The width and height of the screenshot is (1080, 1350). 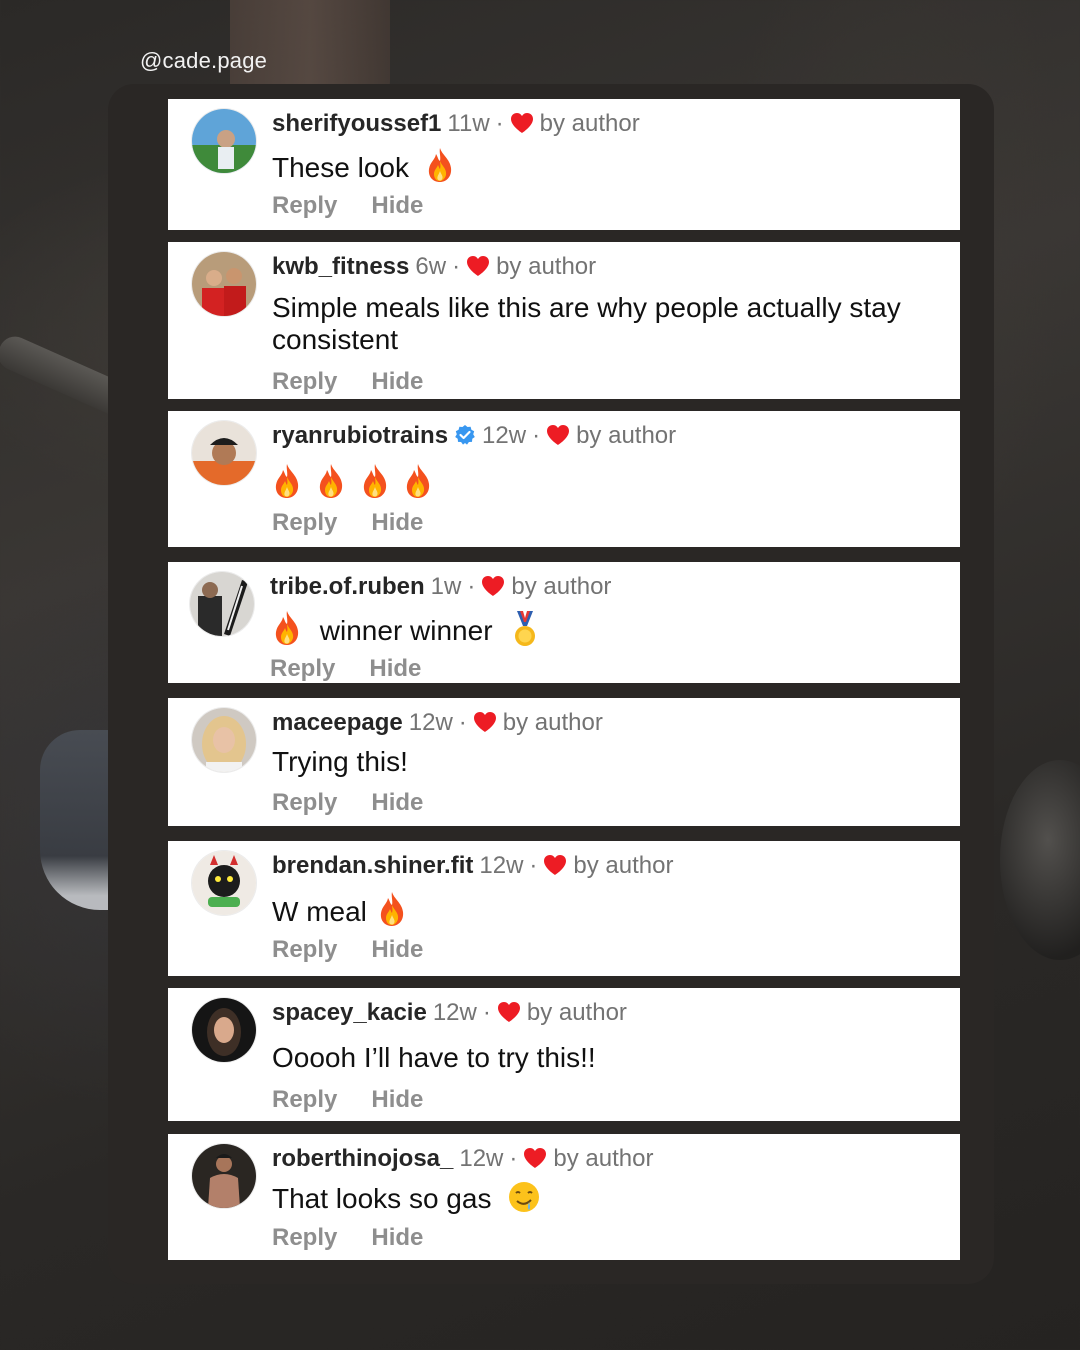 I want to click on comment-text-row: W meal, so click(x=339, y=909).